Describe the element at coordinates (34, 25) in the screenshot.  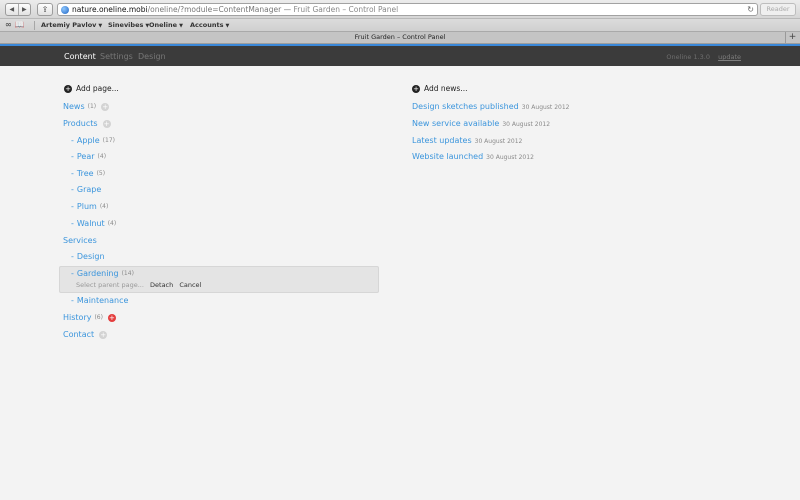
I see `bookmarks-divider` at that location.